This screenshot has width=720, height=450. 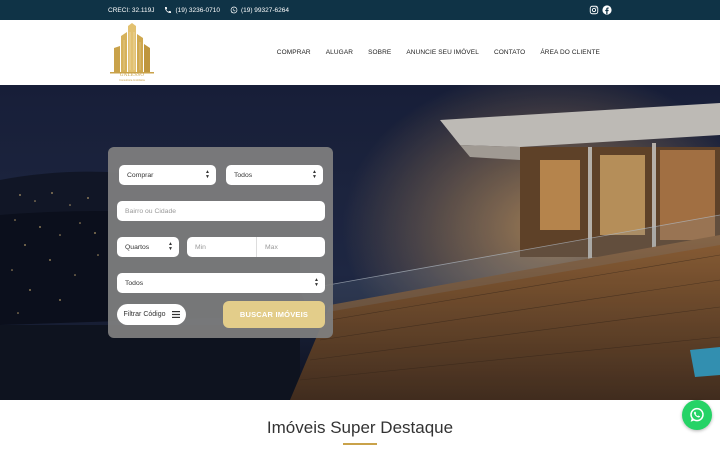 I want to click on filter-code-label: Filtrar Código, so click(x=144, y=314).